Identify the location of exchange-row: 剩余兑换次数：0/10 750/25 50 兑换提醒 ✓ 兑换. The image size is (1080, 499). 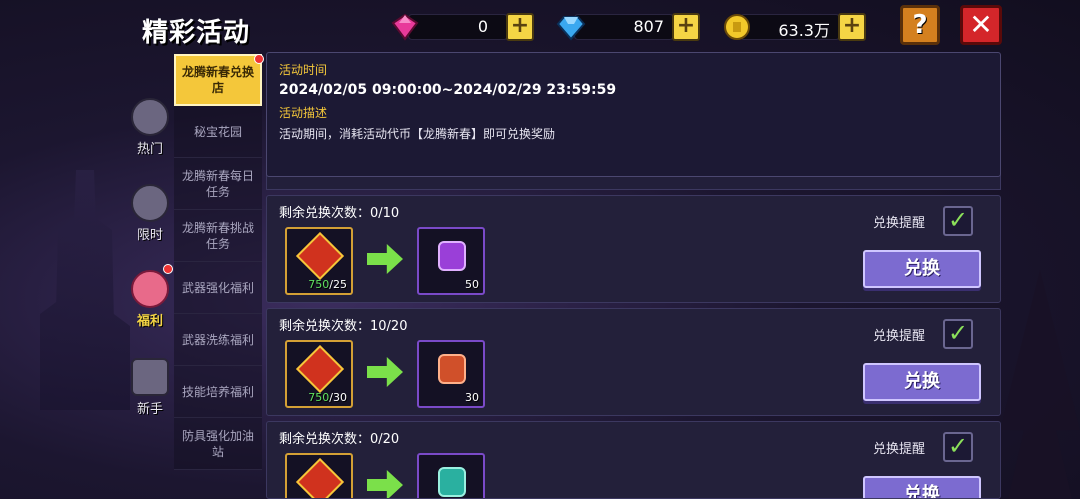
(633, 249).